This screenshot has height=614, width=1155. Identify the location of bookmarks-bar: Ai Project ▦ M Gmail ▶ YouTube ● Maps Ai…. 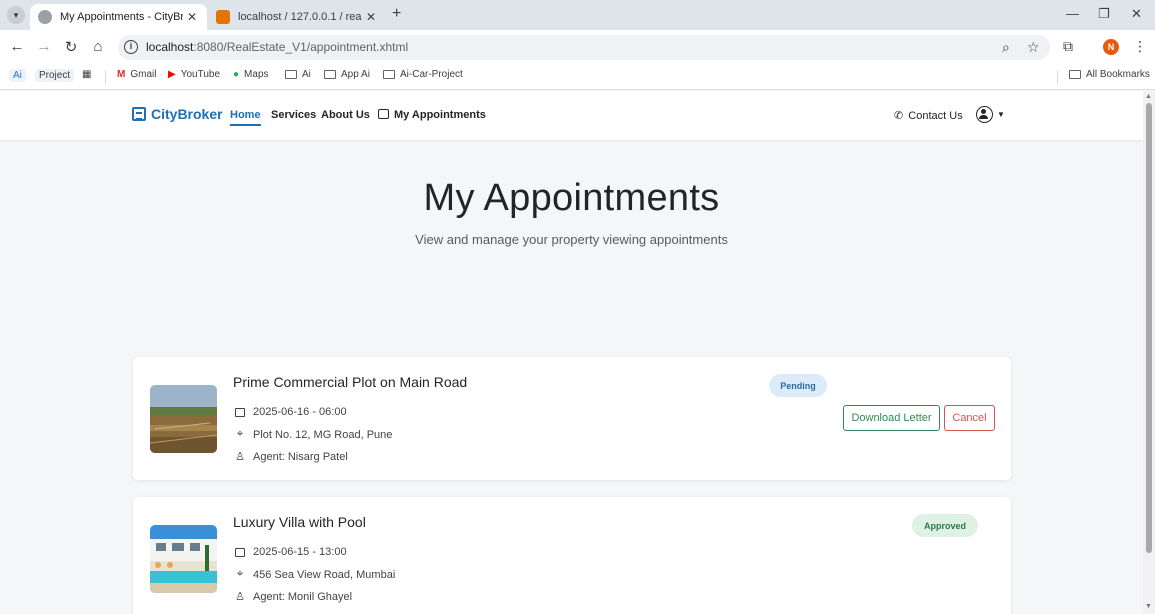
(577, 77).